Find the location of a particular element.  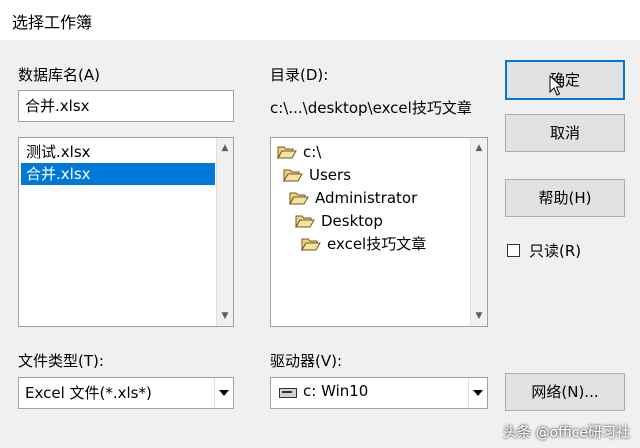

dir-item-desktop: Desktop is located at coordinates (339, 221).